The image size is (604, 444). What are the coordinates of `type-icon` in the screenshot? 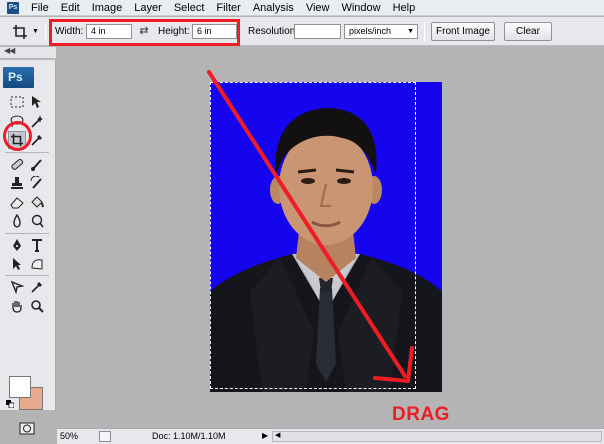 It's located at (37, 245).